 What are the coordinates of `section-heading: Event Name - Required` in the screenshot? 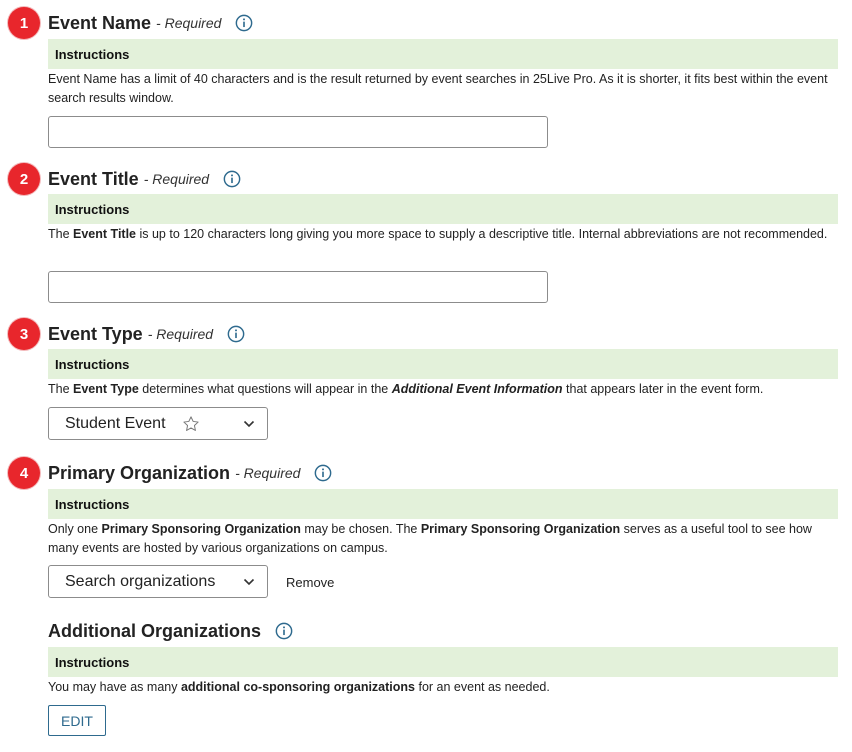 It's located at (150, 23).